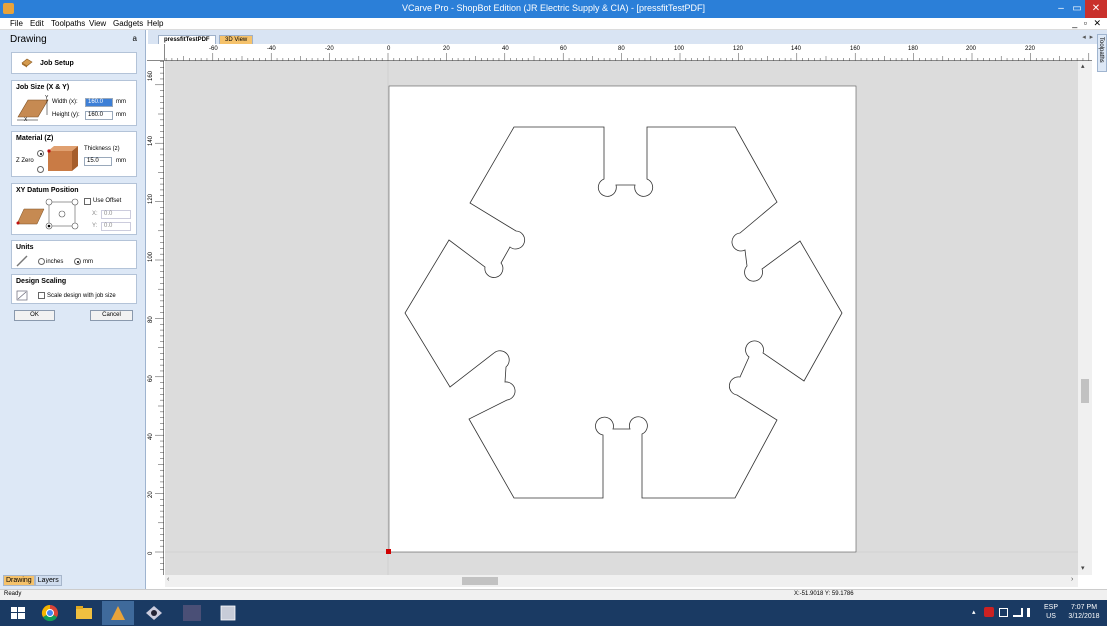  I want to click on h-ruler-label: 160, so click(855, 49).